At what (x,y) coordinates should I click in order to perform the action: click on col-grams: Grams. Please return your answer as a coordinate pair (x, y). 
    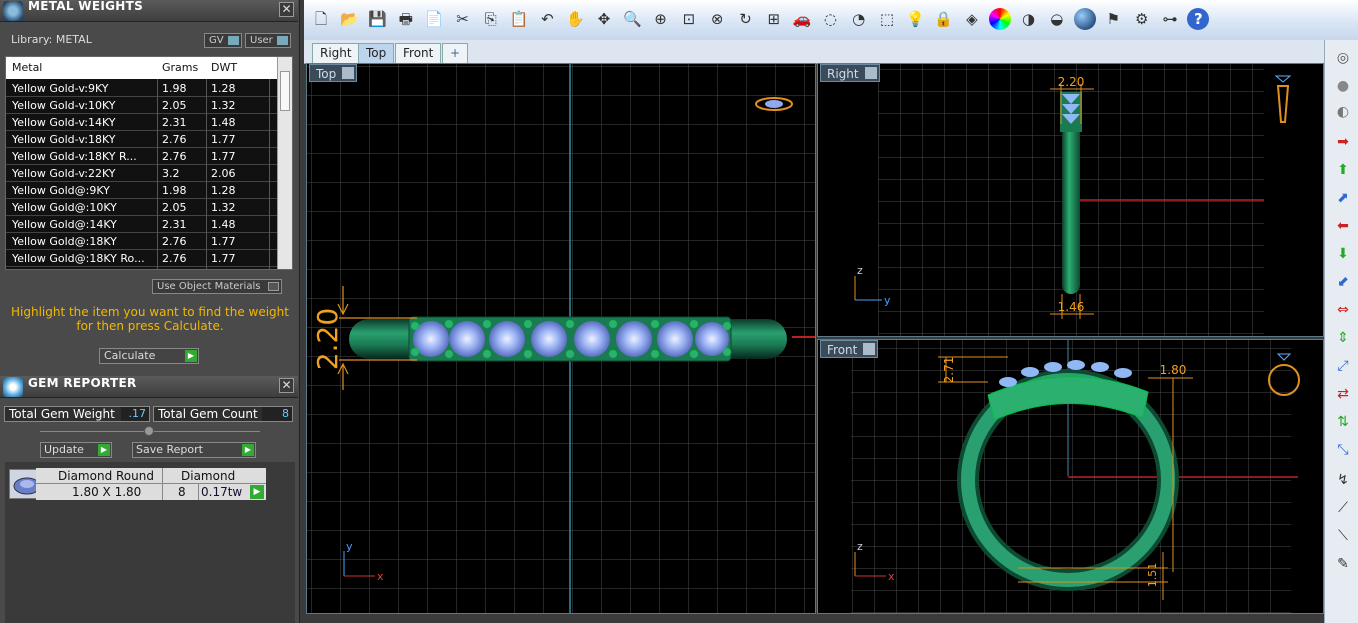
    Looking at the image, I should click on (180, 67).